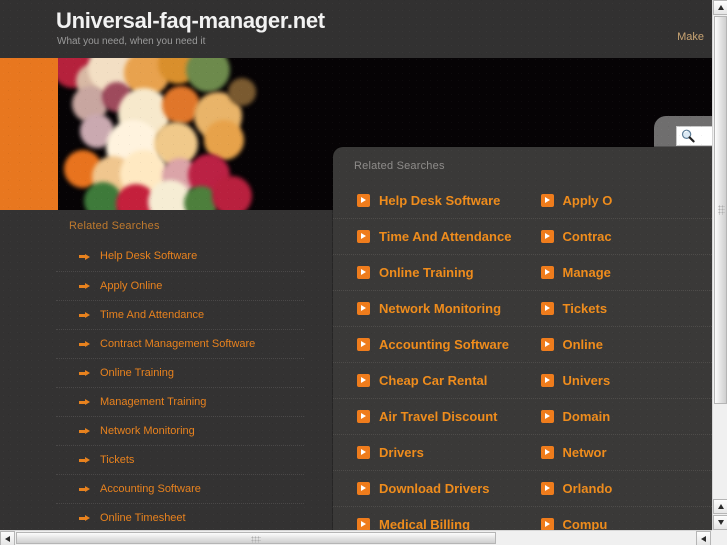 The height and width of the screenshot is (545, 727). I want to click on sidebar-item-5: Management Training, so click(180, 401).